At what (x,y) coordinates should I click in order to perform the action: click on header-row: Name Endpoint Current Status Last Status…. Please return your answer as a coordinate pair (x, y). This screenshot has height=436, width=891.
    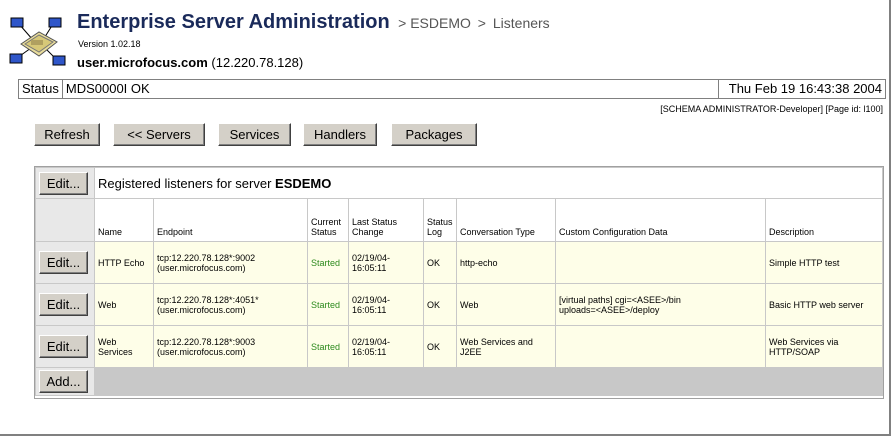
    Looking at the image, I should click on (459, 220).